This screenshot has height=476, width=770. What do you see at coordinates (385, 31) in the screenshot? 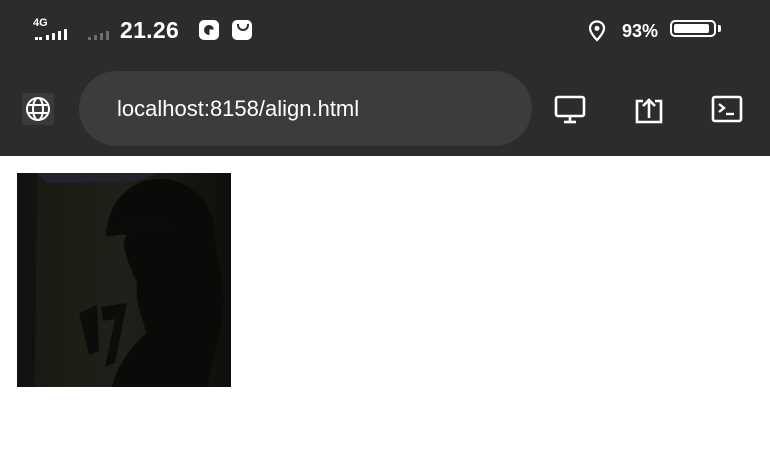
I see `status-bar: 4G 21.26 93%` at bounding box center [385, 31].